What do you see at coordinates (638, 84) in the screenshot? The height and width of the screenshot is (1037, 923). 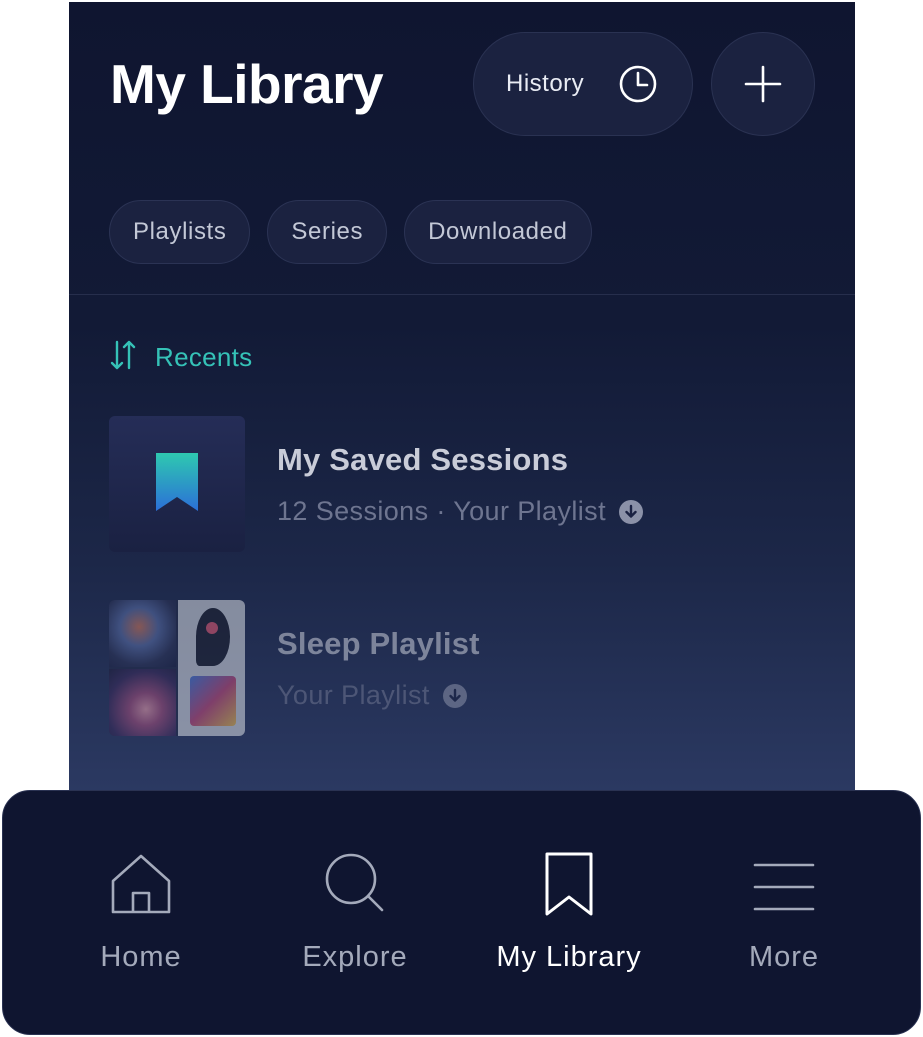 I see `clock-icon` at bounding box center [638, 84].